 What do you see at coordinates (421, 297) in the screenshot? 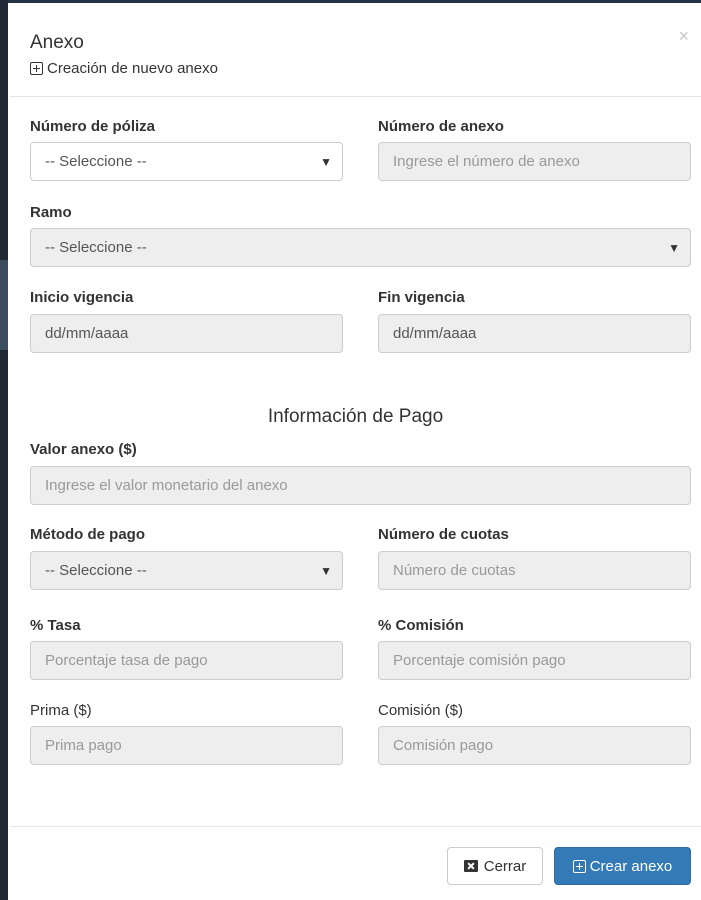
I see `fin-vigencia-label: Fin vigencia` at bounding box center [421, 297].